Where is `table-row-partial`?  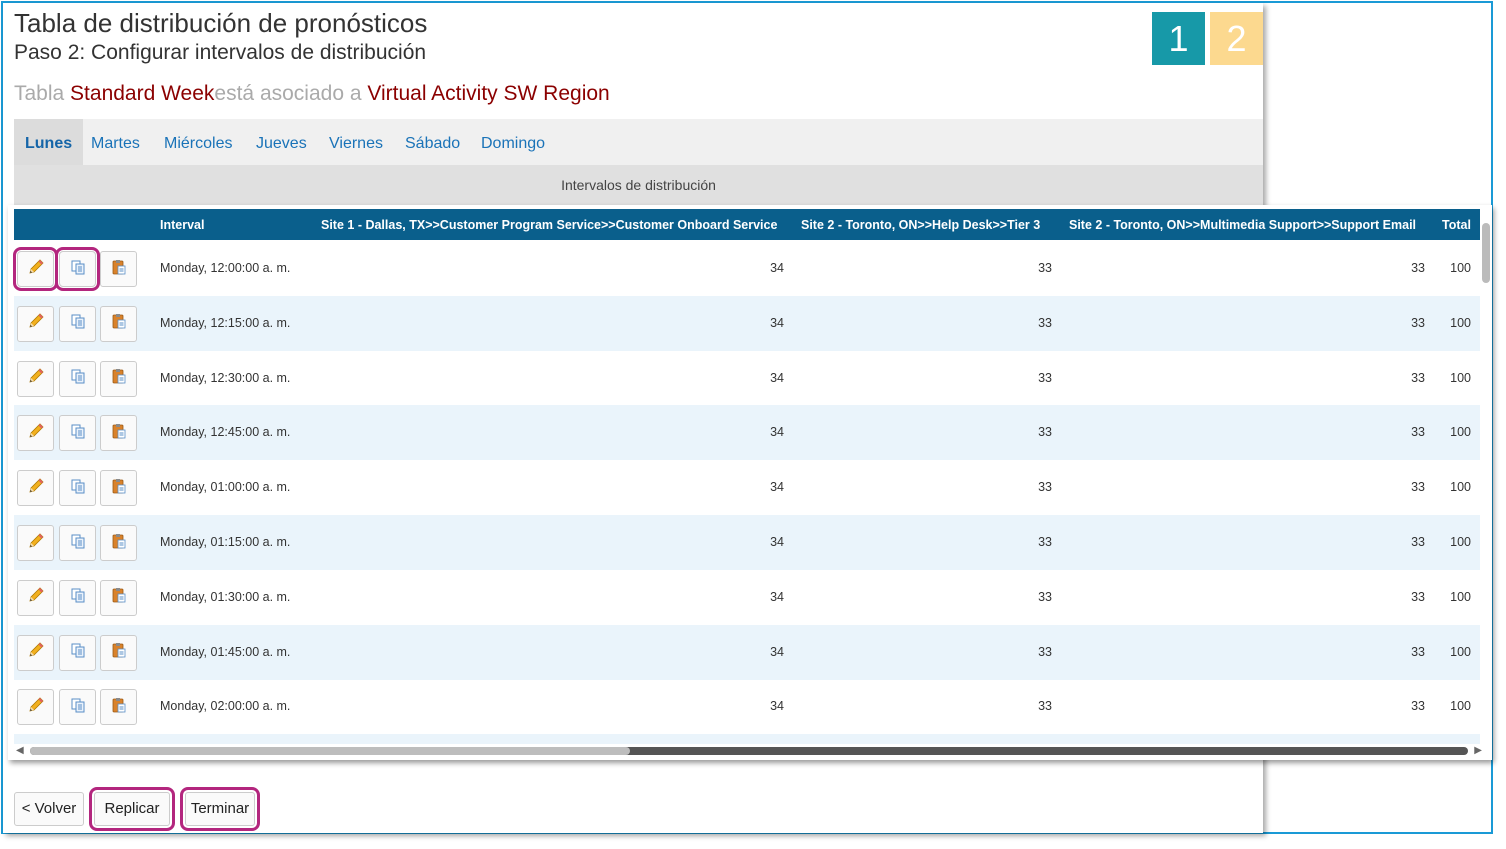 table-row-partial is located at coordinates (747, 739).